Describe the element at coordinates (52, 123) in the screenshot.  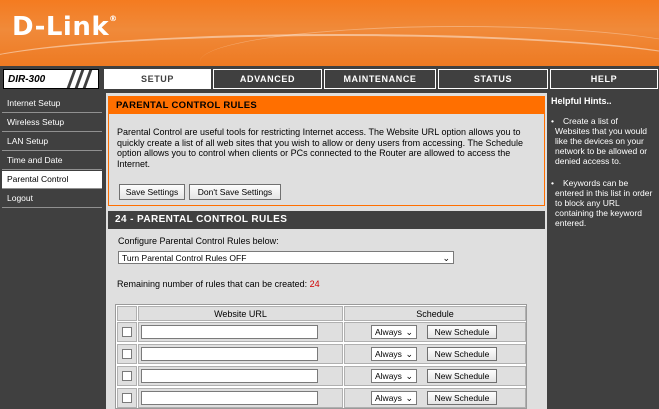
I see `sidebar-item-wireless-setup: Wireless Setup` at that location.